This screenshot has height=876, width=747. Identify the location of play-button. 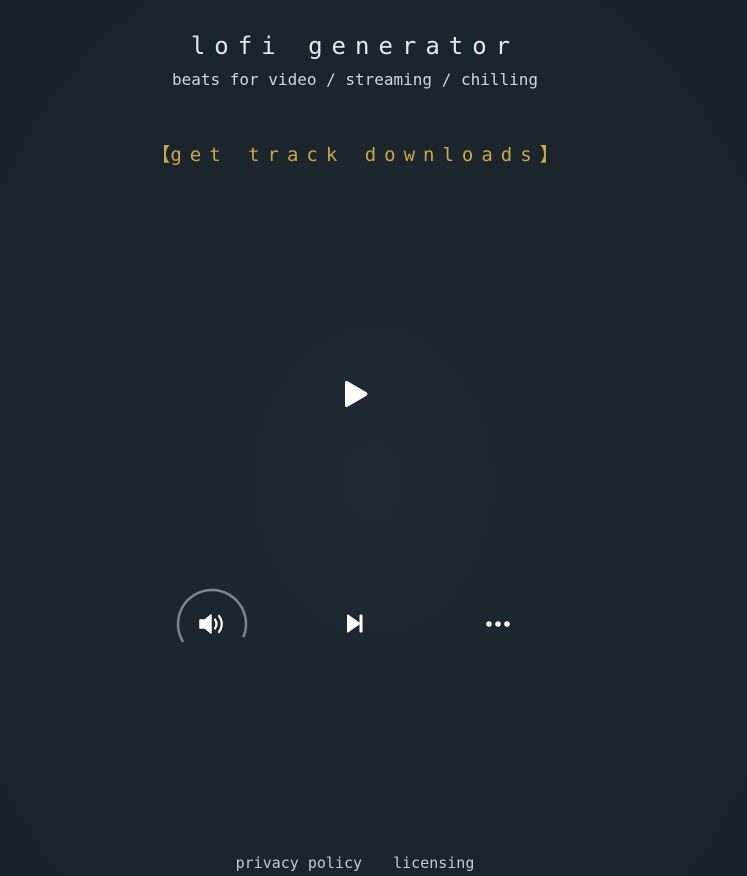
(353, 395).